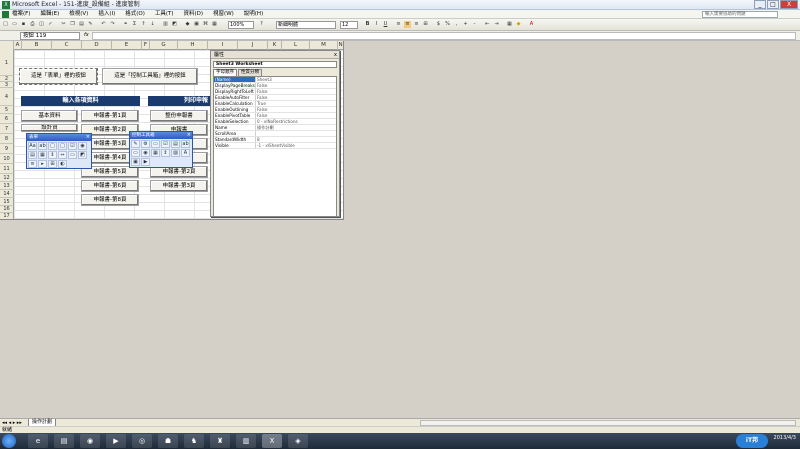 The height and width of the screenshot is (449, 800). Describe the element at coordinates (97, 45) in the screenshot. I see `column-header: D` at that location.